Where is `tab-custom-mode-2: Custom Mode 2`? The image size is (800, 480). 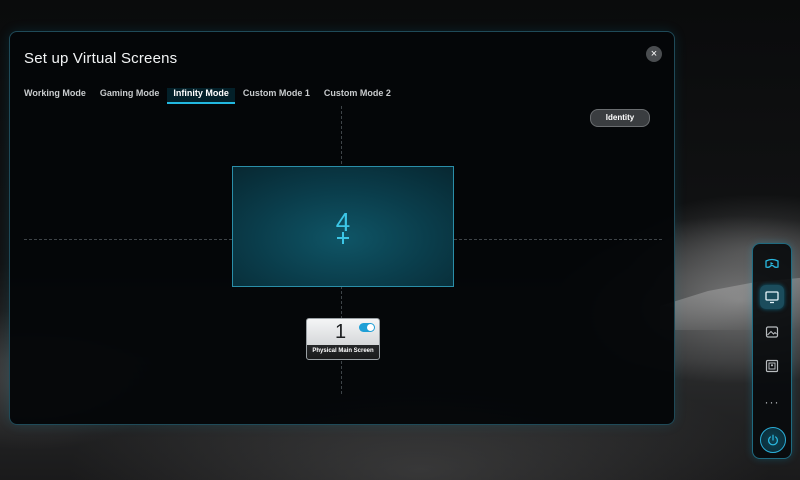 tab-custom-mode-2: Custom Mode 2 is located at coordinates (357, 96).